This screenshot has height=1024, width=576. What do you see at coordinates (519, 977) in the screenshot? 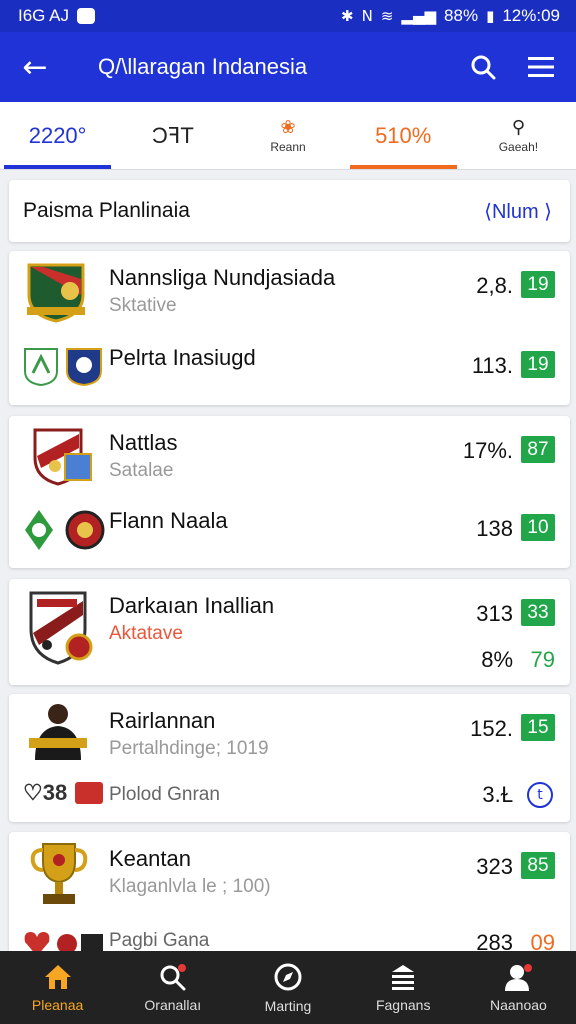
I see `profile-icon` at bounding box center [519, 977].